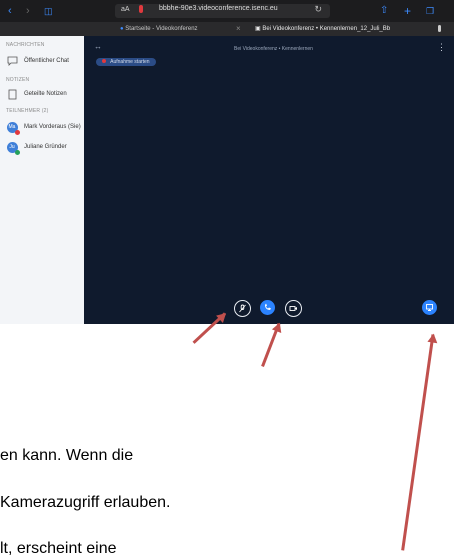 The width and height of the screenshot is (454, 558). What do you see at coordinates (98, 46) in the screenshot?
I see `users-toggle-icon: ↔` at bounding box center [98, 46].